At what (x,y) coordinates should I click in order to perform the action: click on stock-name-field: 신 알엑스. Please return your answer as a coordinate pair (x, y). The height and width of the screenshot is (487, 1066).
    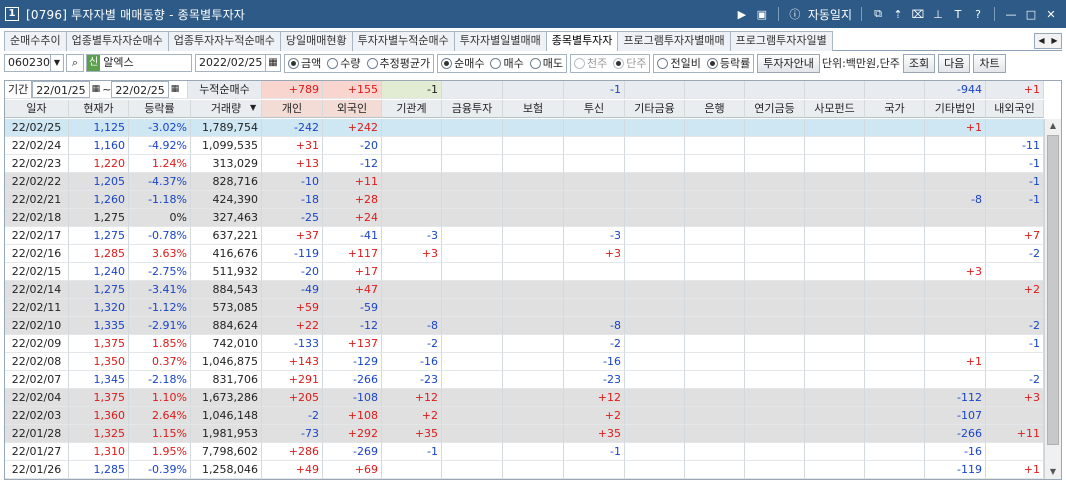
    Looking at the image, I should click on (139, 63).